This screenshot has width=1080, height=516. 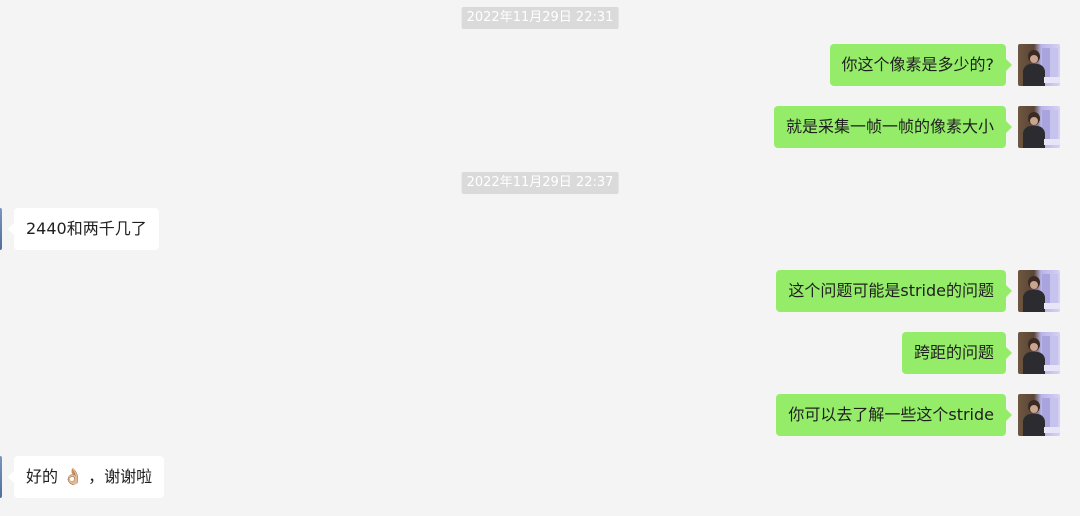 What do you see at coordinates (540, 354) in the screenshot?
I see `message-row: 跨距的问题` at bounding box center [540, 354].